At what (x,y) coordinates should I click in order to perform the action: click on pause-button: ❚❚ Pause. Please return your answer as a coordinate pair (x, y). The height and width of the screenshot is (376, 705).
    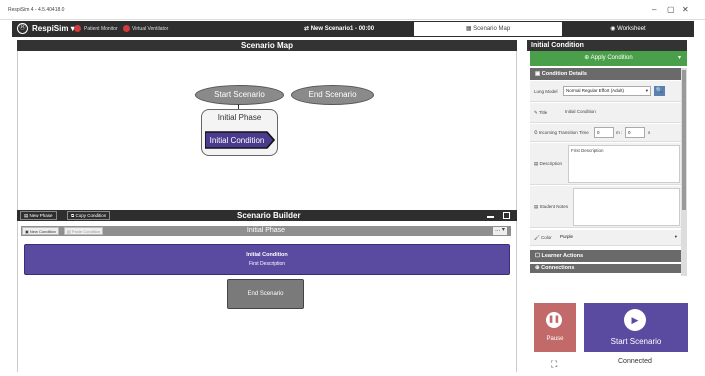
    Looking at the image, I should click on (555, 327).